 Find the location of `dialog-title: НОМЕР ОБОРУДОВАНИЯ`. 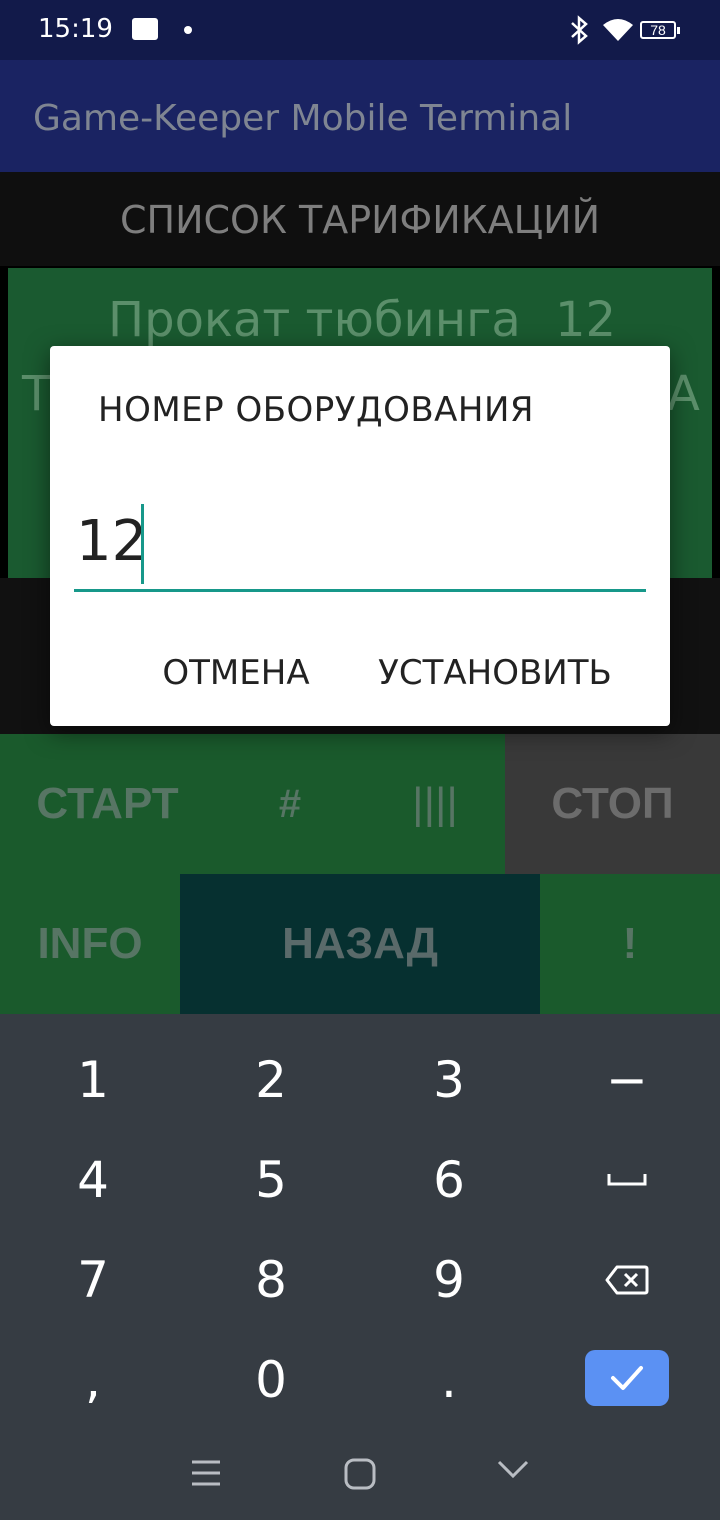

dialog-title: НОМЕР ОБОРУДОВАНИЯ is located at coordinates (316, 410).